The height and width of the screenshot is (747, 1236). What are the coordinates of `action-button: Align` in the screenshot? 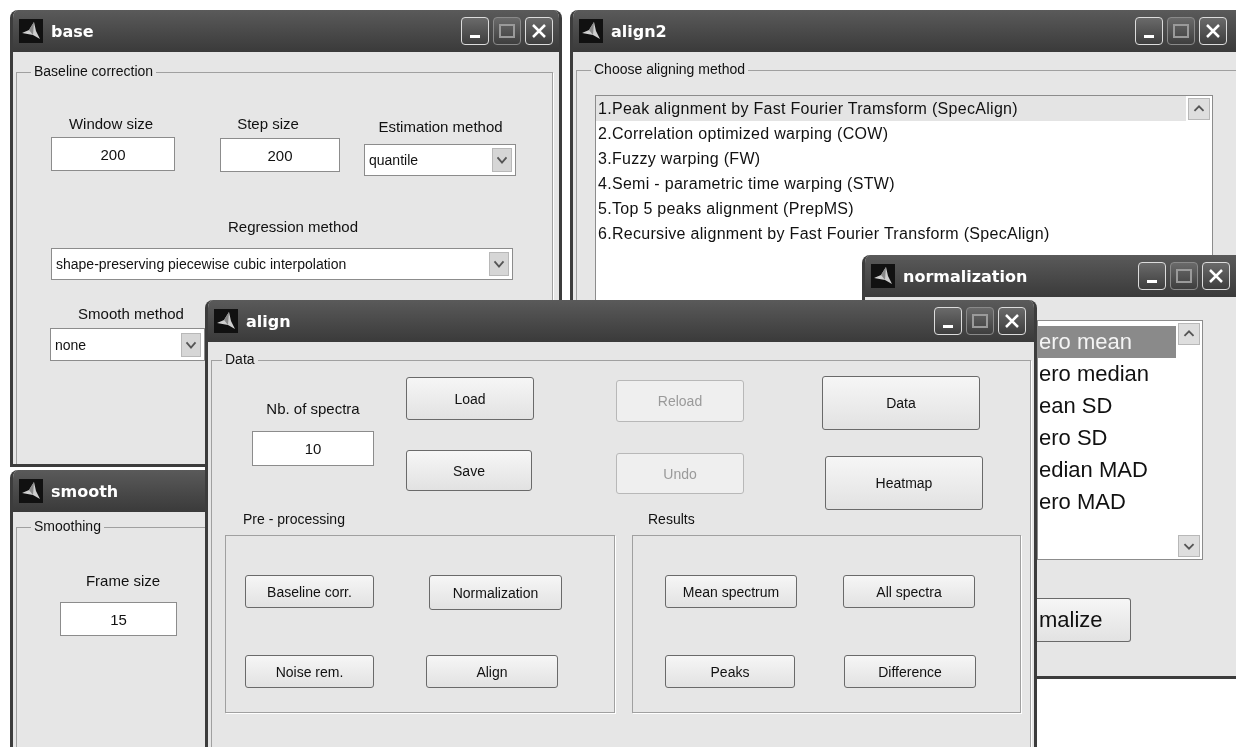 It's located at (492, 671).